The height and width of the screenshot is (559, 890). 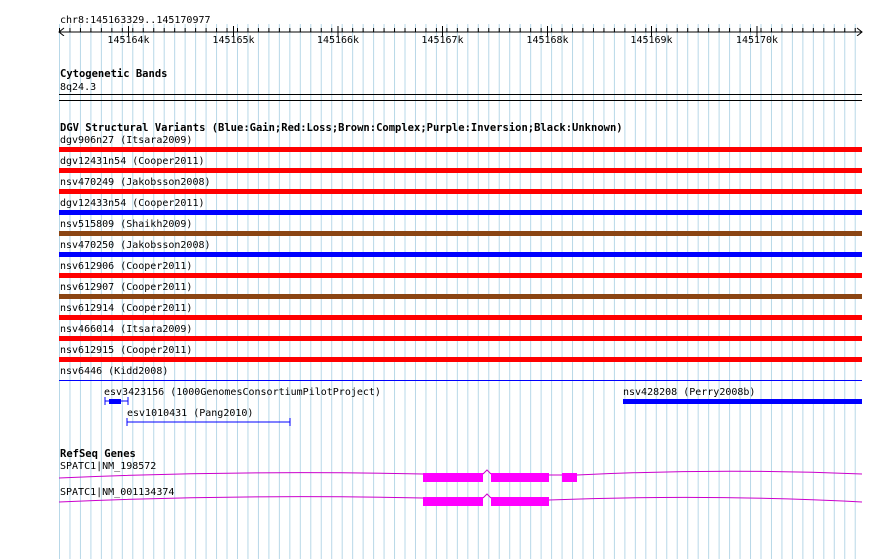 What do you see at coordinates (442, 40) in the screenshot?
I see `ruler-tick-label: 145167k` at bounding box center [442, 40].